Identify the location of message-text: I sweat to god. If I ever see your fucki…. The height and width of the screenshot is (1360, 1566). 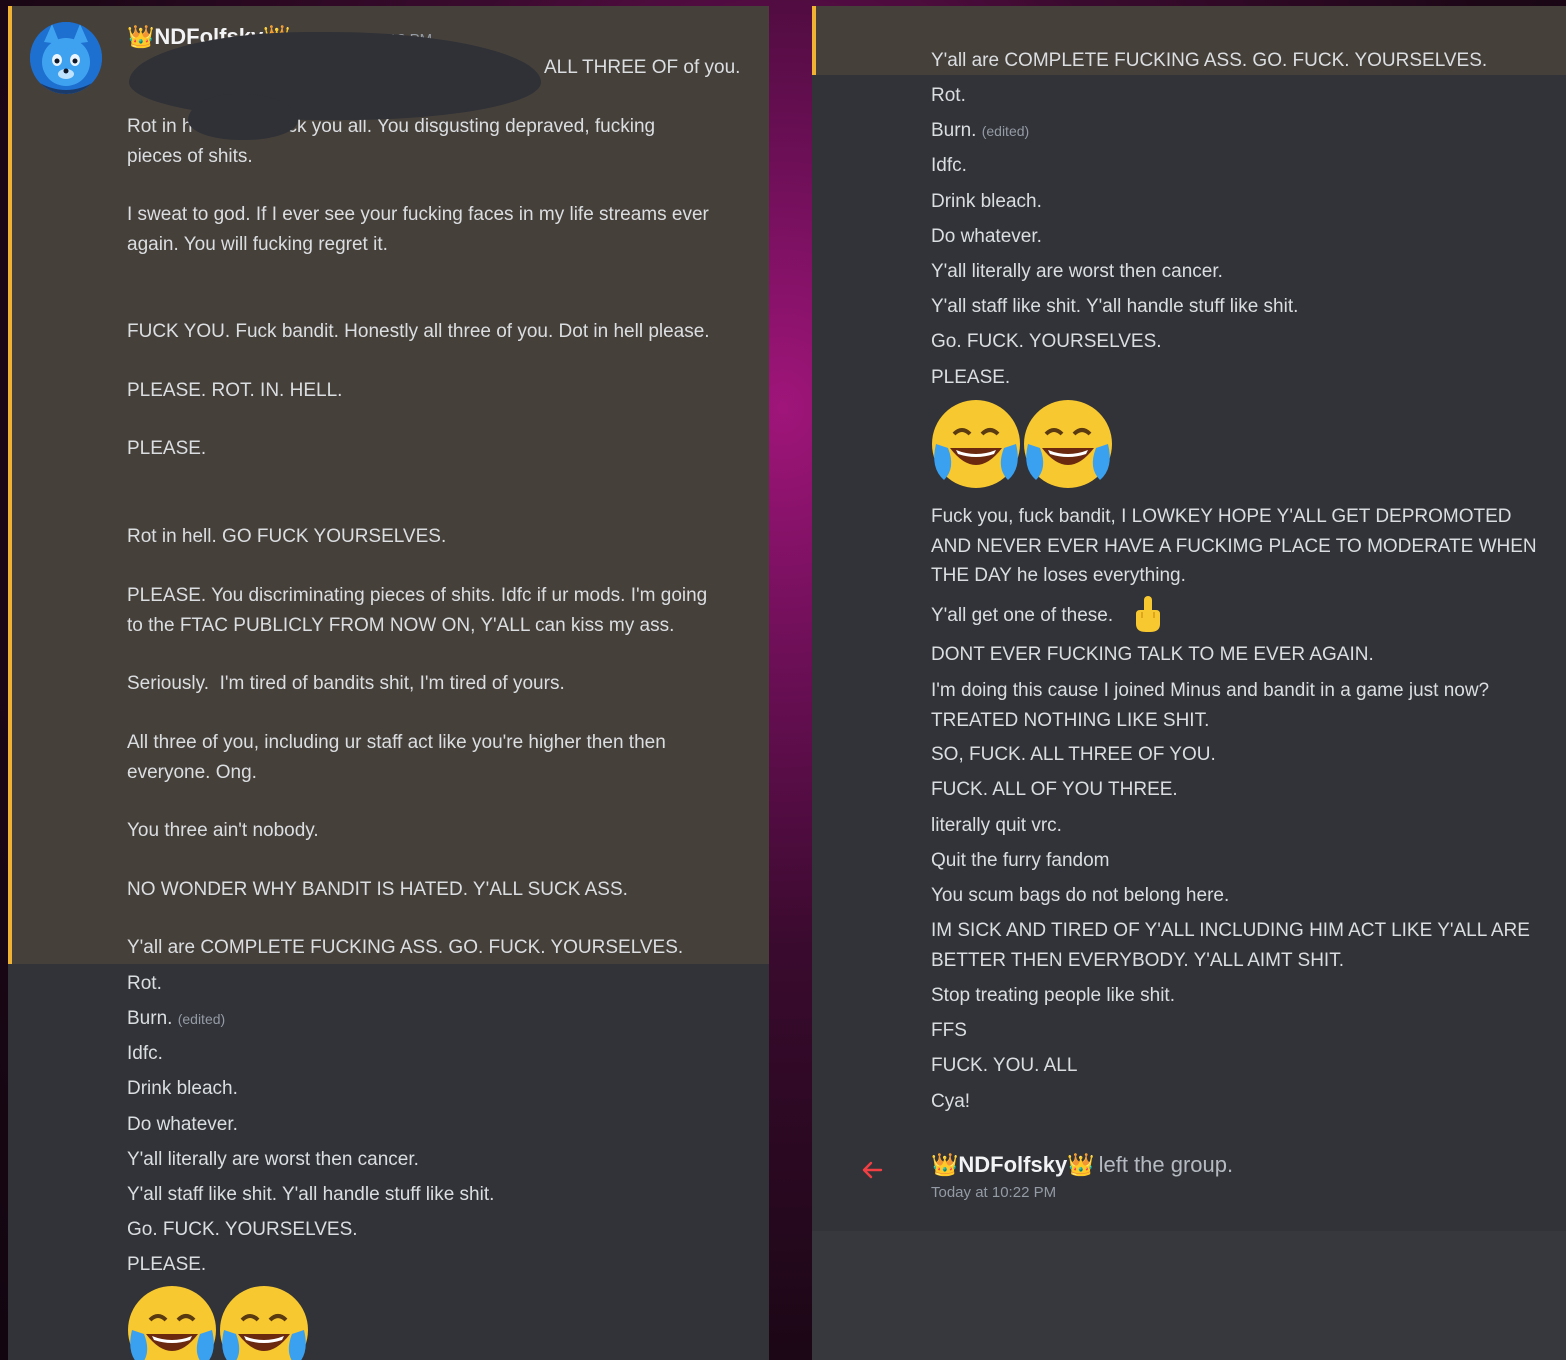
(418, 229).